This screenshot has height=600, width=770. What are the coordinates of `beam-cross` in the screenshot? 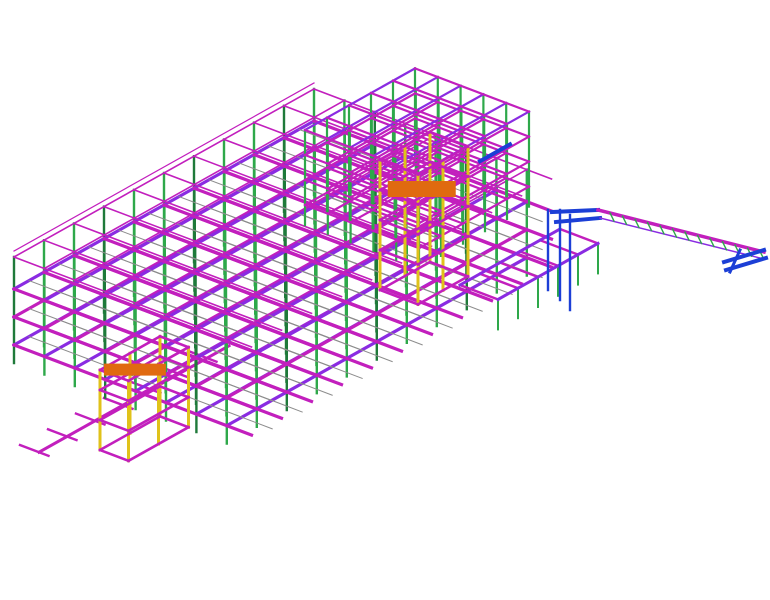 It's located at (132, 390).